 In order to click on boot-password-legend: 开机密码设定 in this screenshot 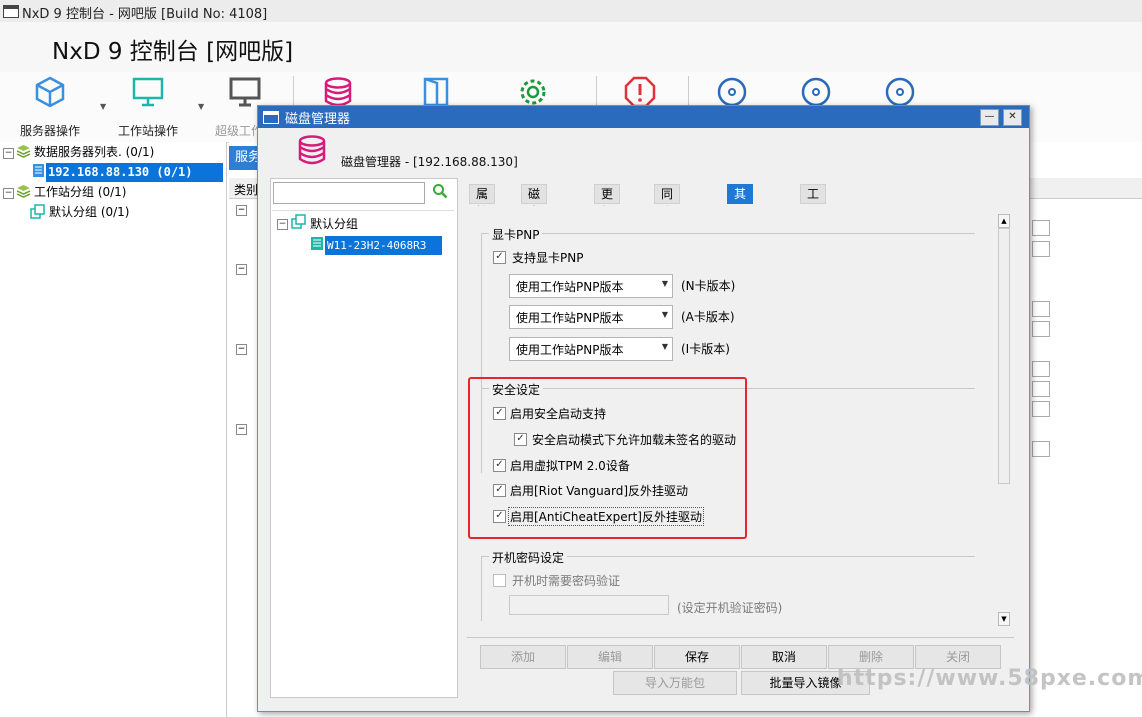, I will do `click(528, 557)`.